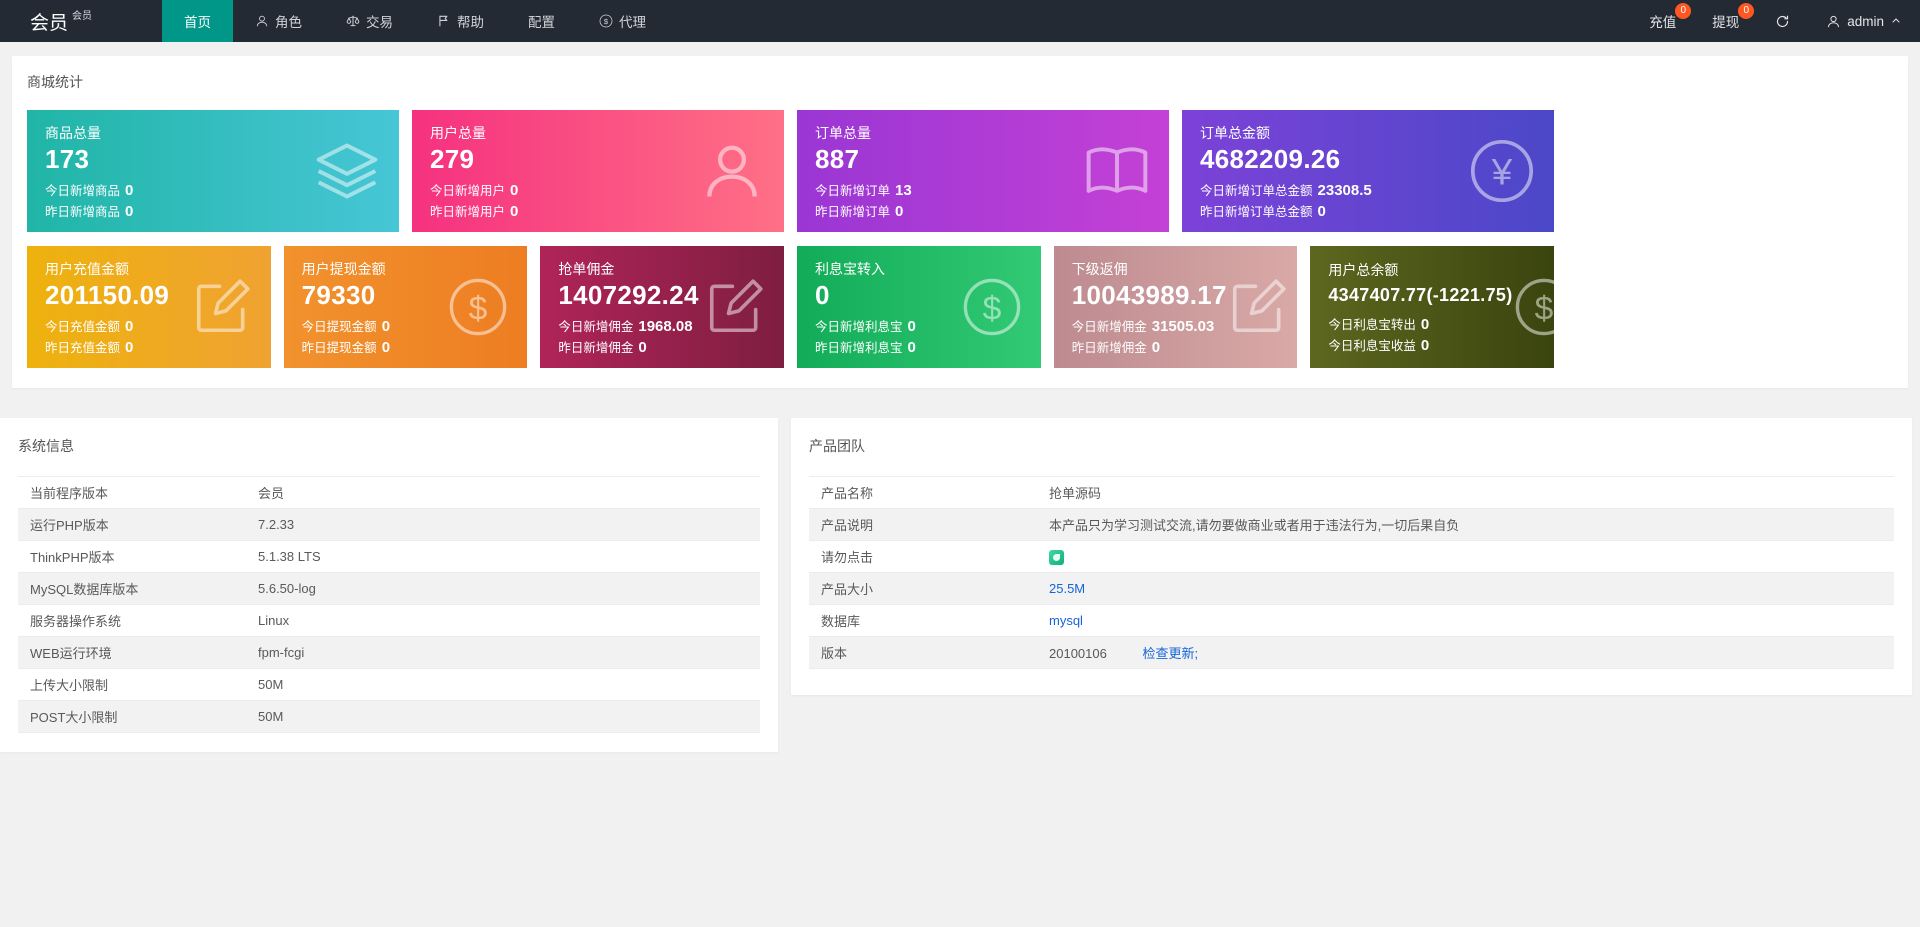 This screenshot has height=927, width=1920. Describe the element at coordinates (1351, 524) in the screenshot. I see `table-row: 产品说明 本产品只为学习测试交流,请勿要做商业或者用于违法行为,一切后果自负` at that location.